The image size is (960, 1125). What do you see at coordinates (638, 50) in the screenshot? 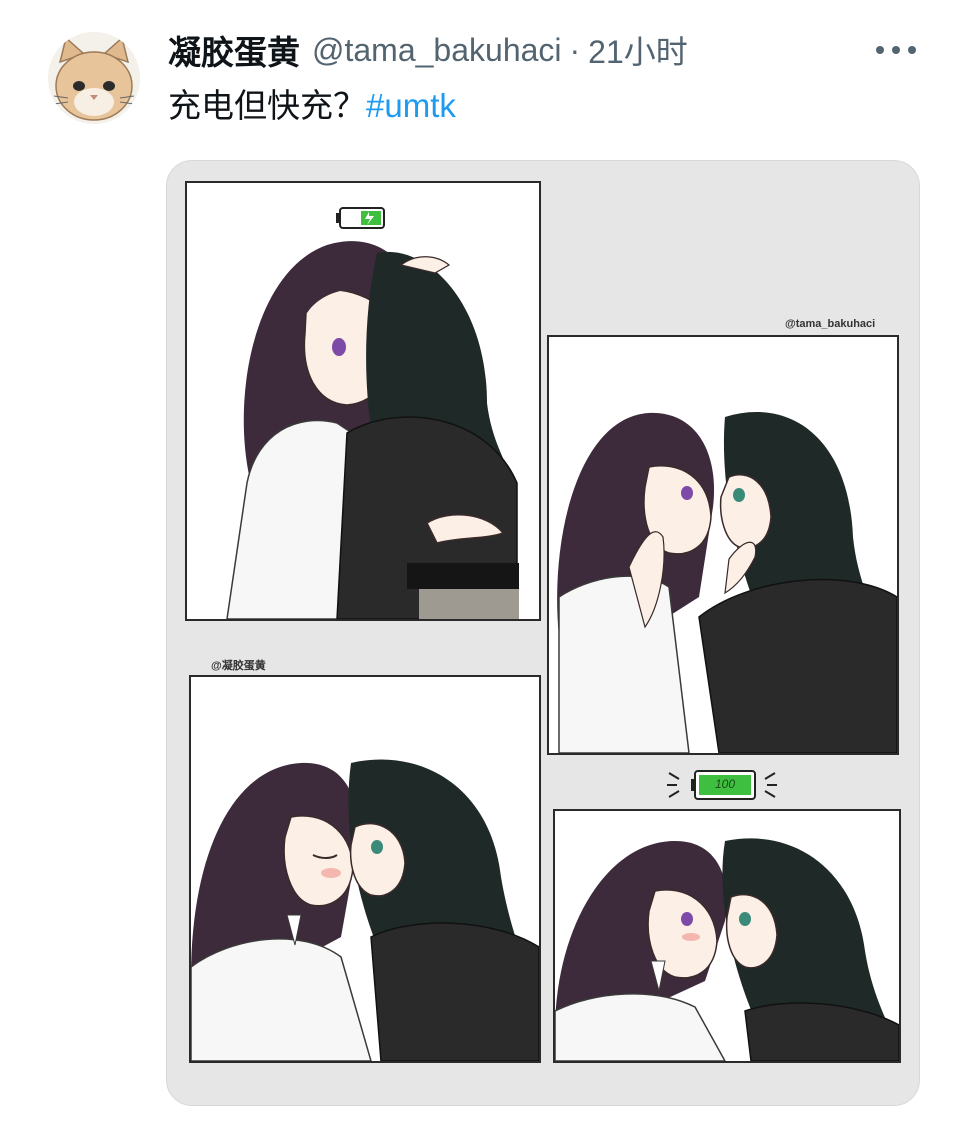
I see `timestamp: 21小时` at bounding box center [638, 50].